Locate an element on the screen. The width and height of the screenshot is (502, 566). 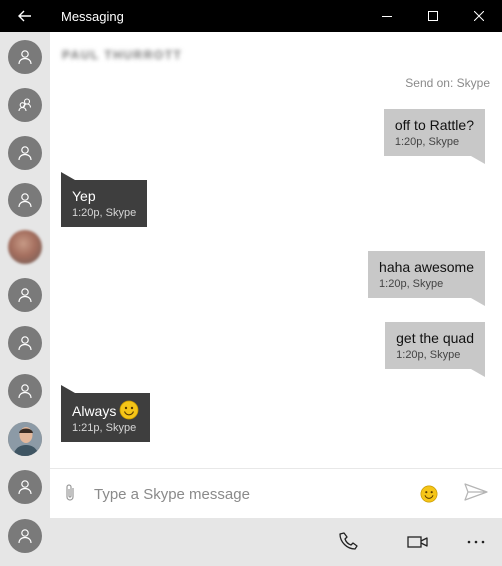
phone-icon is located at coordinates (348, 541).